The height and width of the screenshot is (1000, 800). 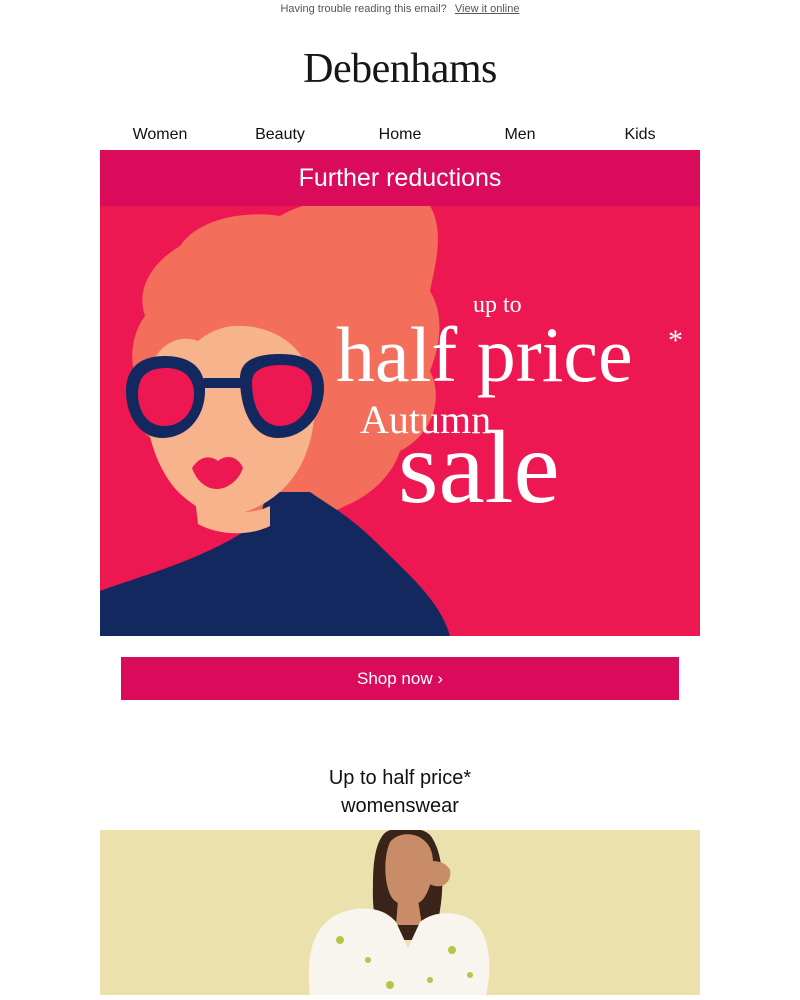 I want to click on hero-sale: sale, so click(x=479, y=467).